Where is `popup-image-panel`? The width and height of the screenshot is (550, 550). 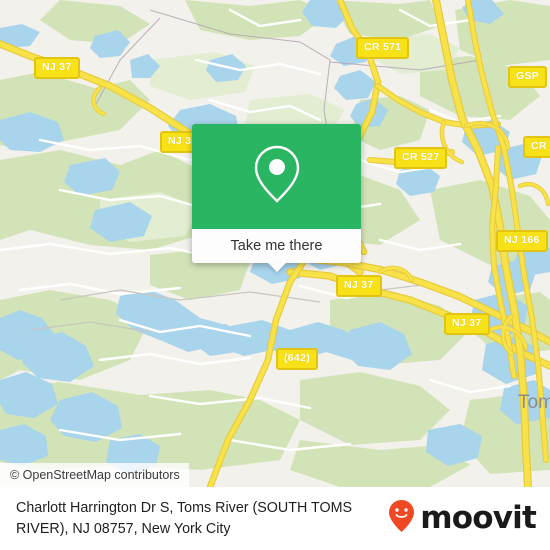 popup-image-panel is located at coordinates (276, 176).